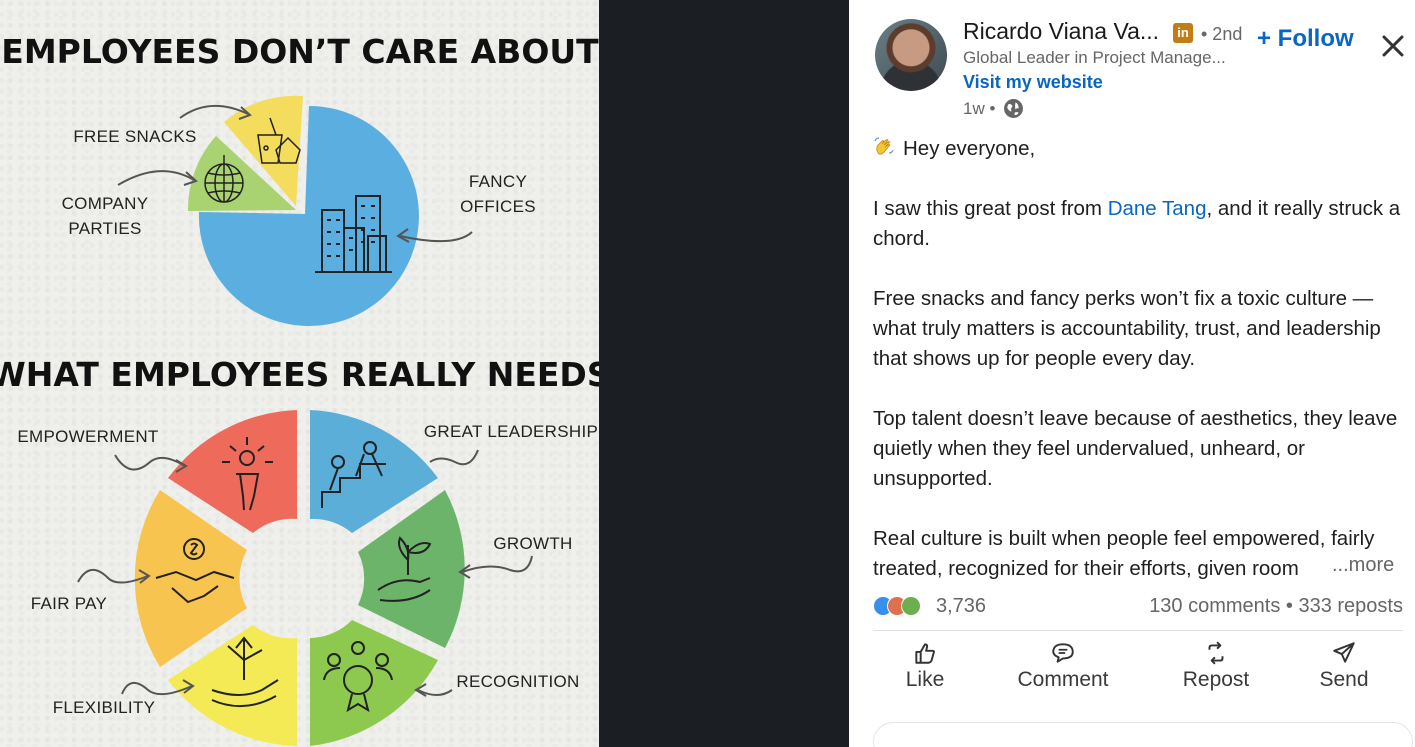  What do you see at coordinates (884, 146) in the screenshot?
I see `waving-hand-icon` at bounding box center [884, 146].